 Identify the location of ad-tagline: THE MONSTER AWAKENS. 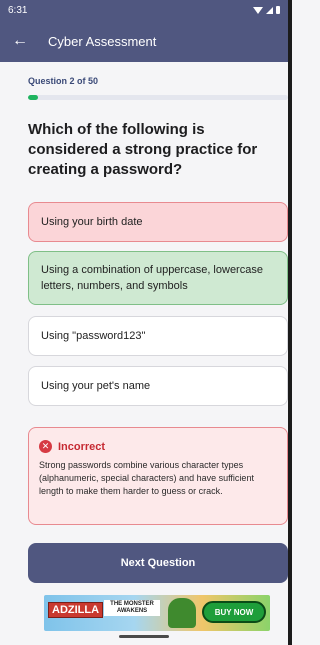
(132, 608).